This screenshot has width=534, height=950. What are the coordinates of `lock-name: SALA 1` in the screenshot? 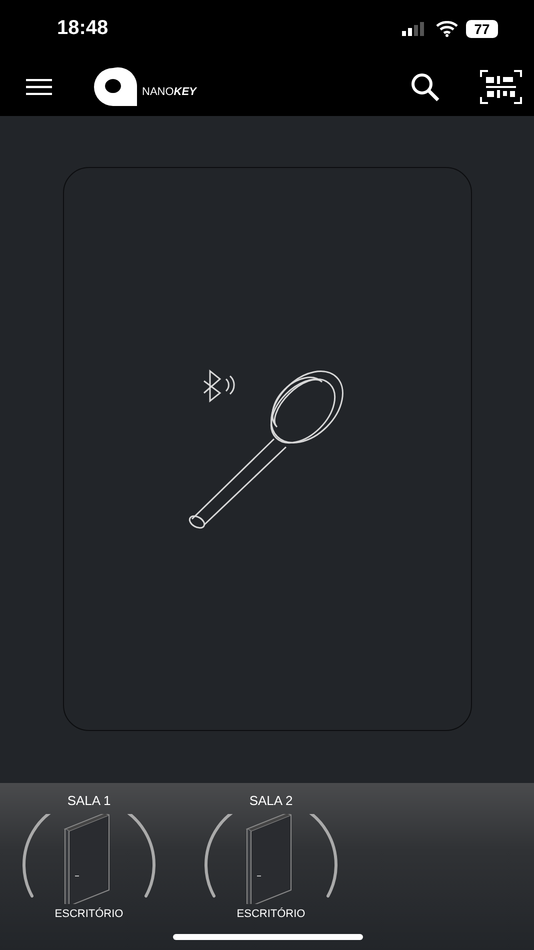 It's located at (89, 800).